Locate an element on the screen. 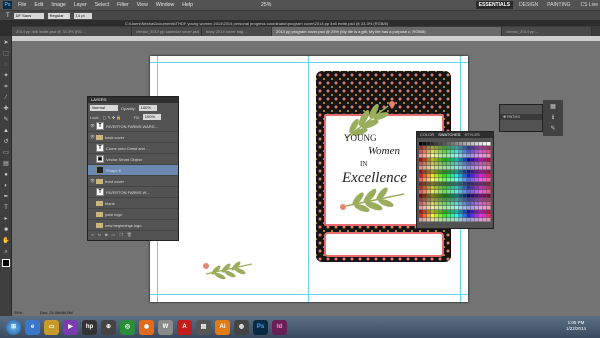 This screenshot has width=600, height=338. menu-layer: Layer is located at coordinates (80, 5).